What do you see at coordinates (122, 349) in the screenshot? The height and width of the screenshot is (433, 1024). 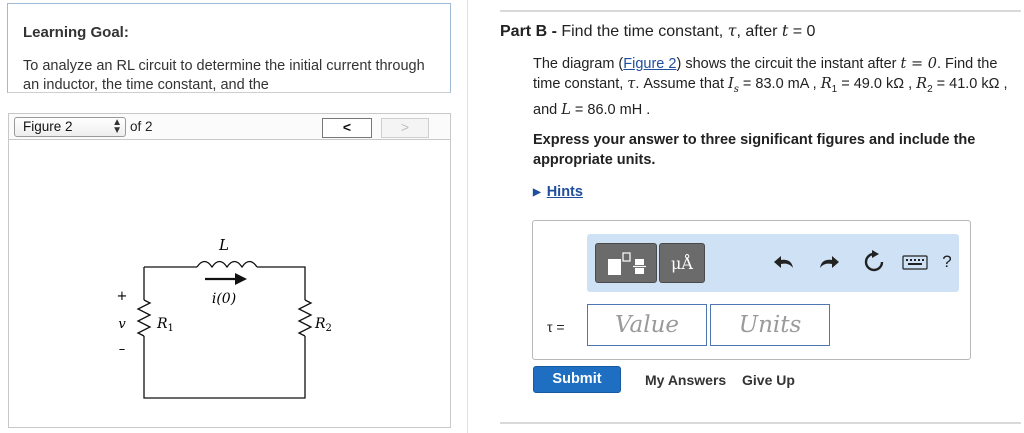 I see `source-minus-sign: –` at bounding box center [122, 349].